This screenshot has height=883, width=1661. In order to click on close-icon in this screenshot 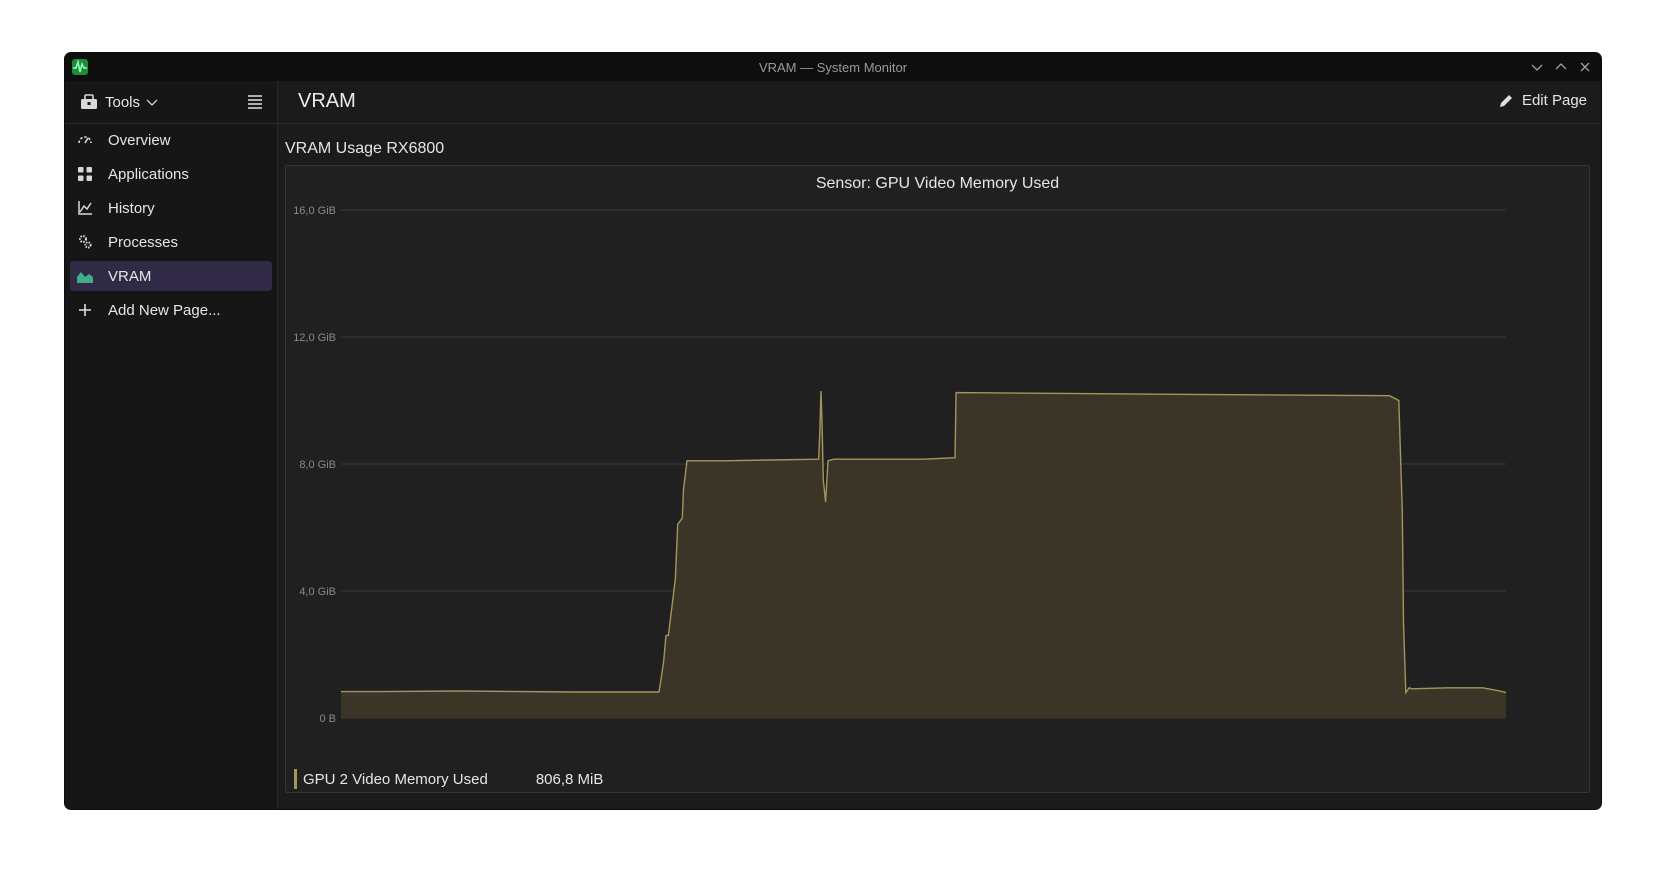, I will do `click(1585, 67)`.